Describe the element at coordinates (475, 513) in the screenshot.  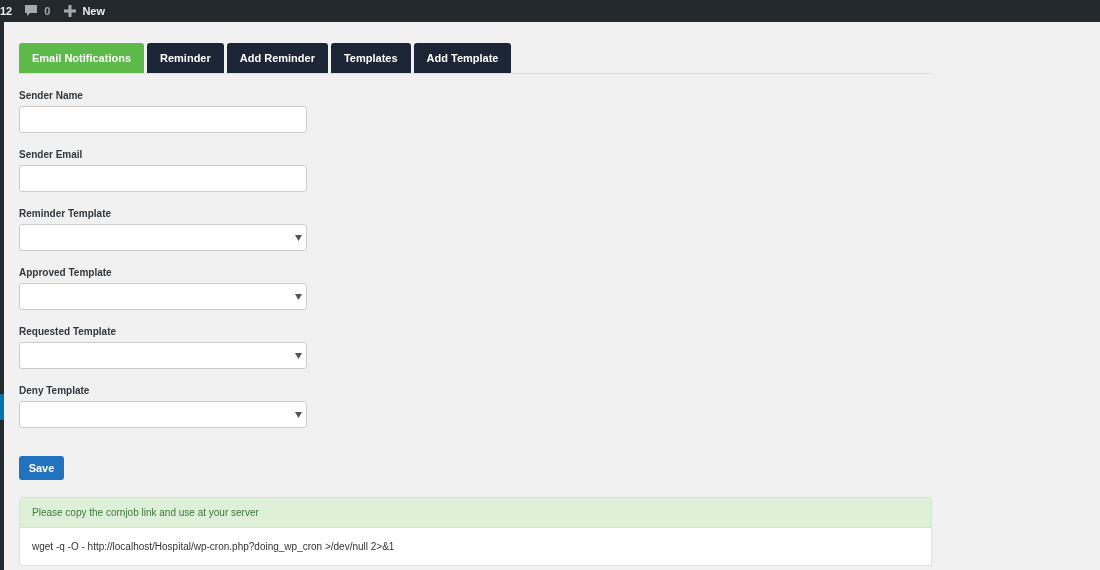
I see `panel-heading: Please copy the cornjob link and use at your server` at that location.